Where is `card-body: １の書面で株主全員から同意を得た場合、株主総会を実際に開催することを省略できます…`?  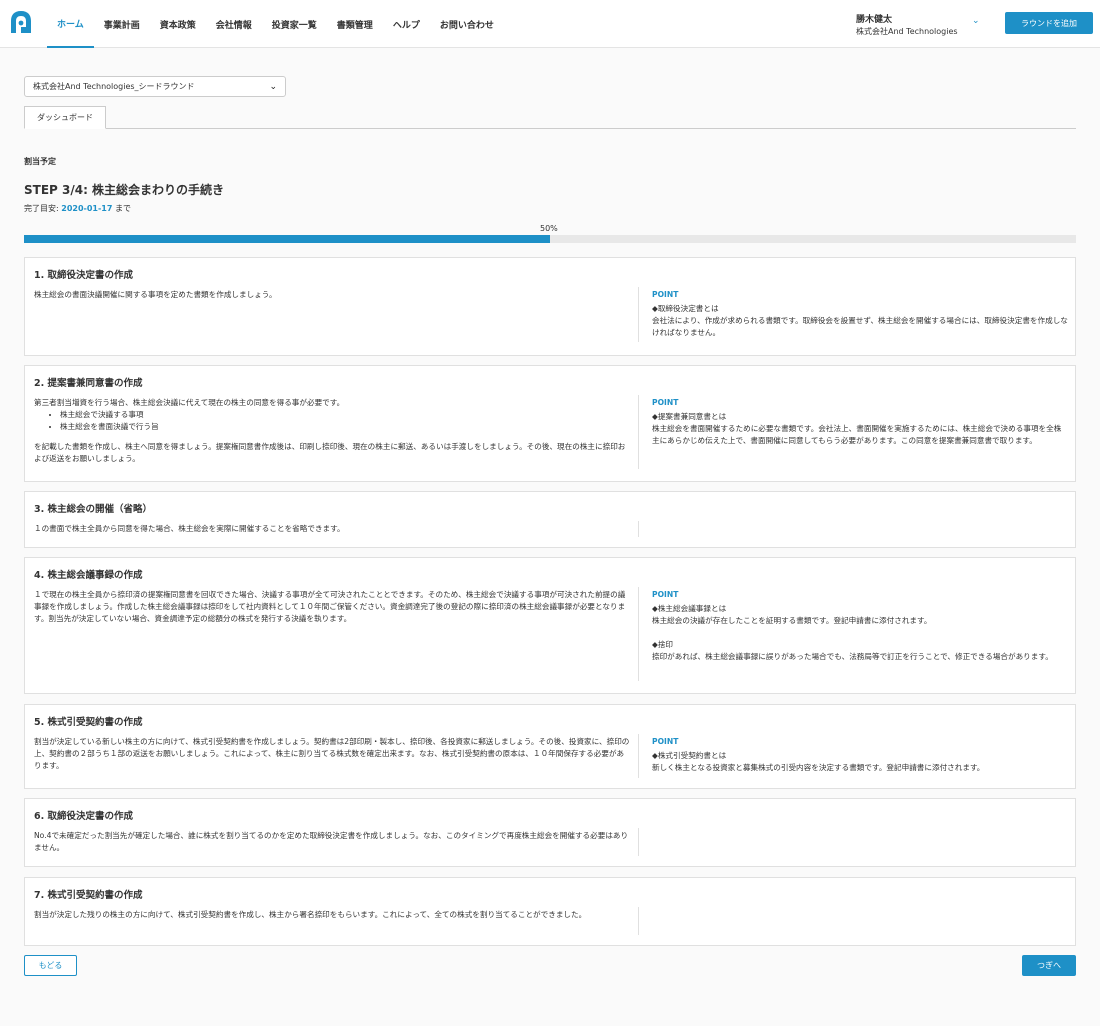 card-body: １の書面で株主全員から同意を得た場合、株主総会を実際に開催することを省略できます… is located at coordinates (332, 529).